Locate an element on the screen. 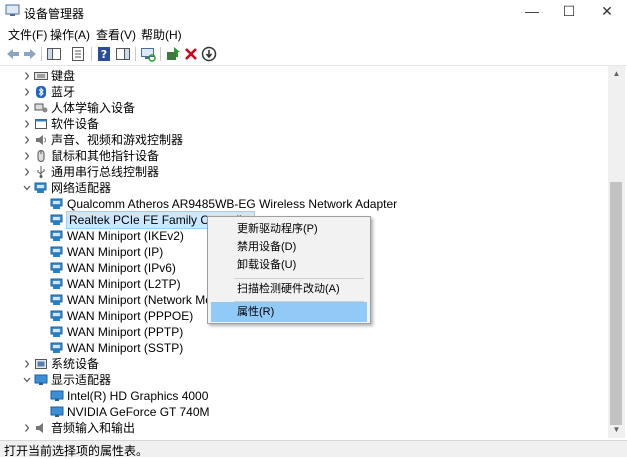  bluetooth-icon is located at coordinates (41, 92).